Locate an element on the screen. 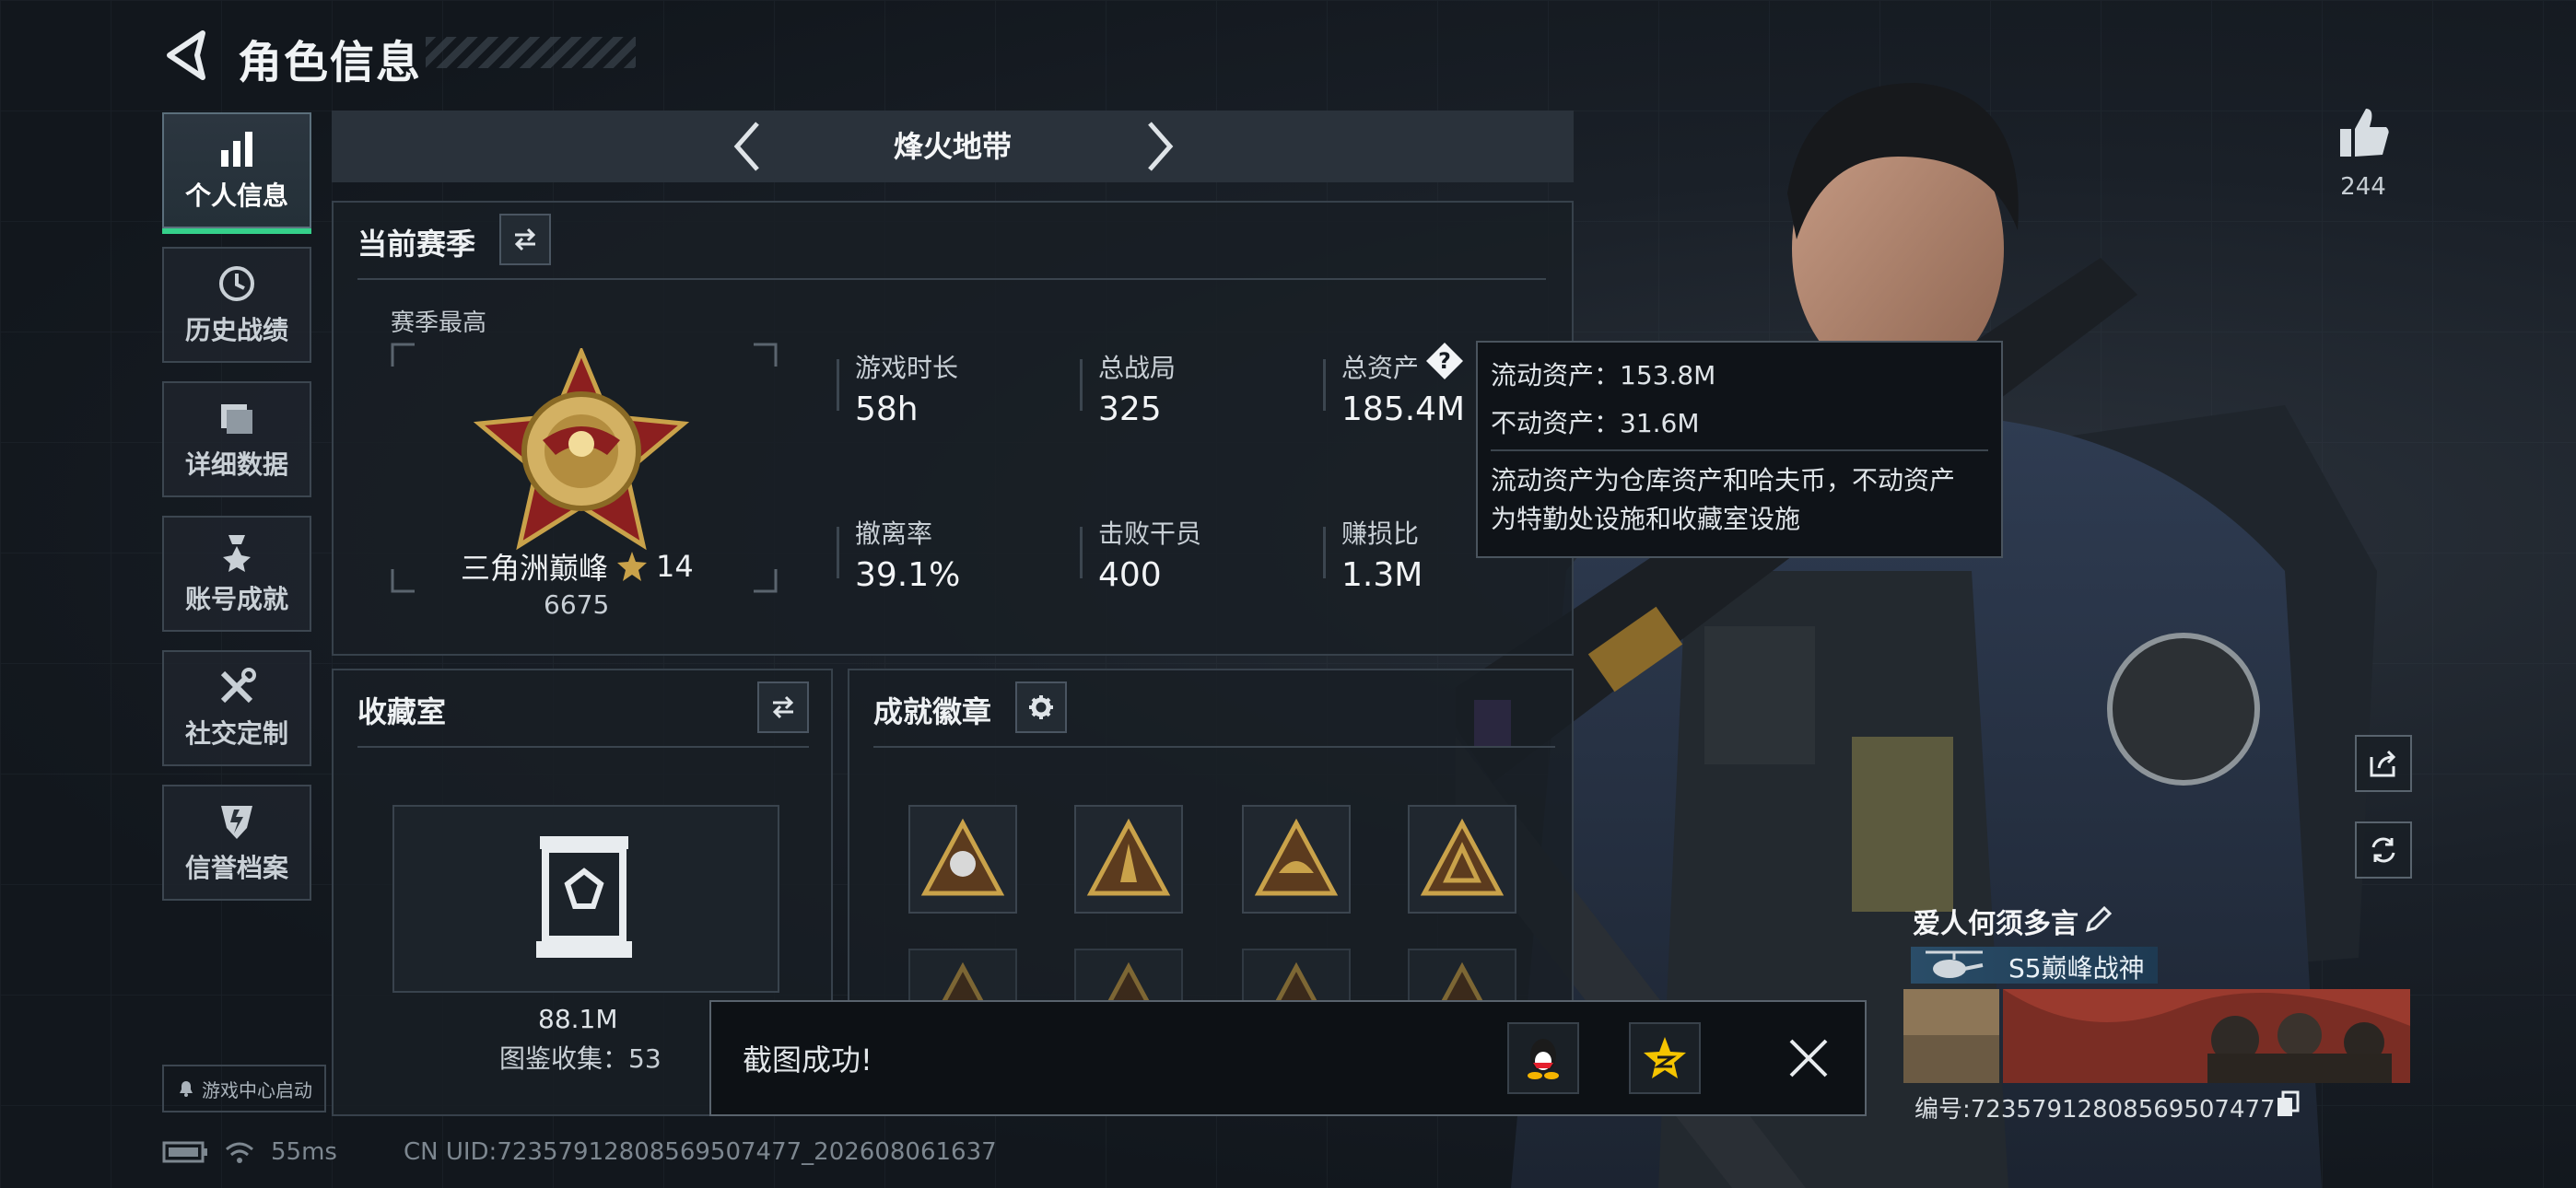  close-icon is located at coordinates (1809, 1058).